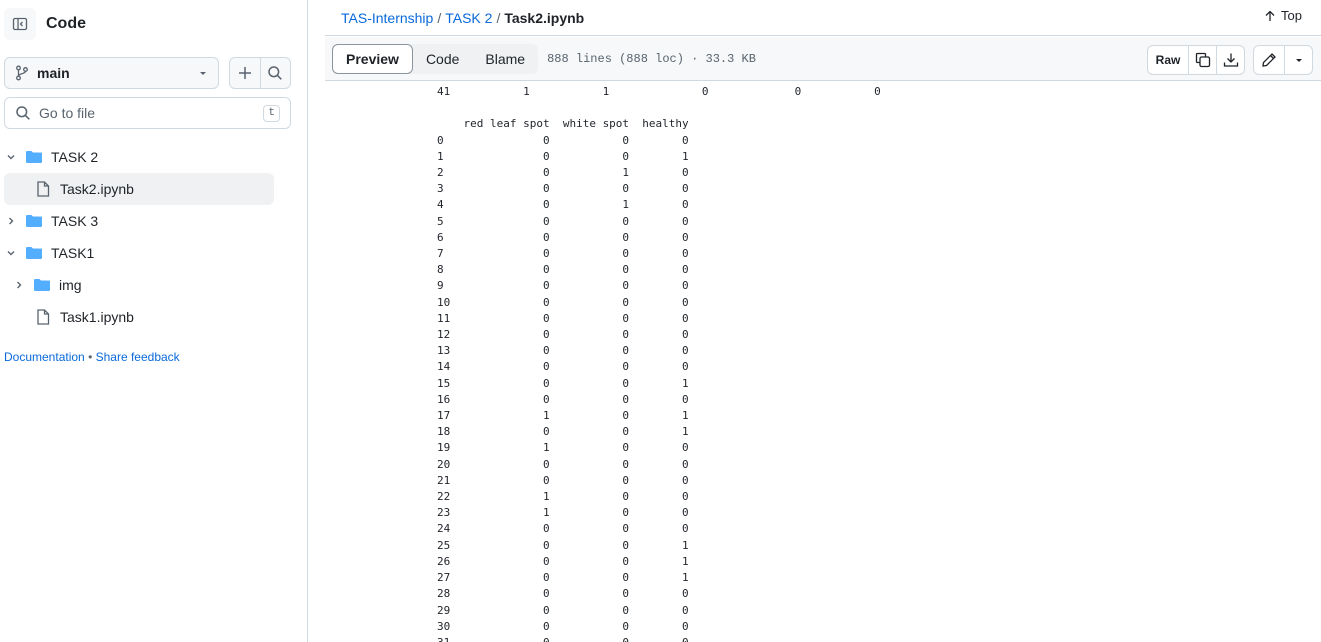 This screenshot has width=1321, height=642. What do you see at coordinates (563, 545) in the screenshot?
I see `dataframe-row: 25 0 0 1` at bounding box center [563, 545].